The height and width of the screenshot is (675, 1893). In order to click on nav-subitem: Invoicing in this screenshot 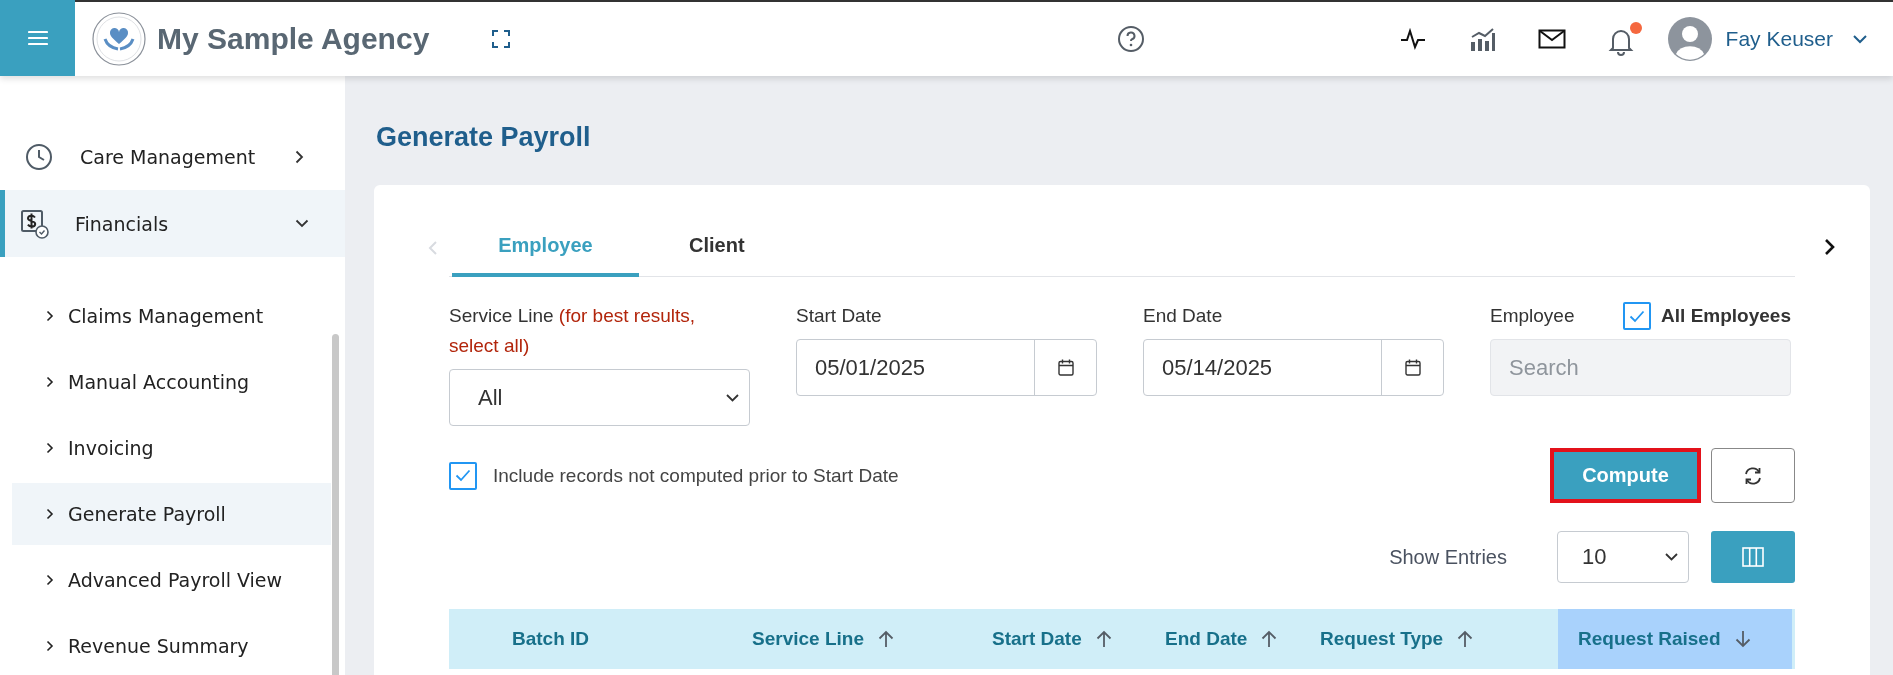, I will do `click(171, 448)`.